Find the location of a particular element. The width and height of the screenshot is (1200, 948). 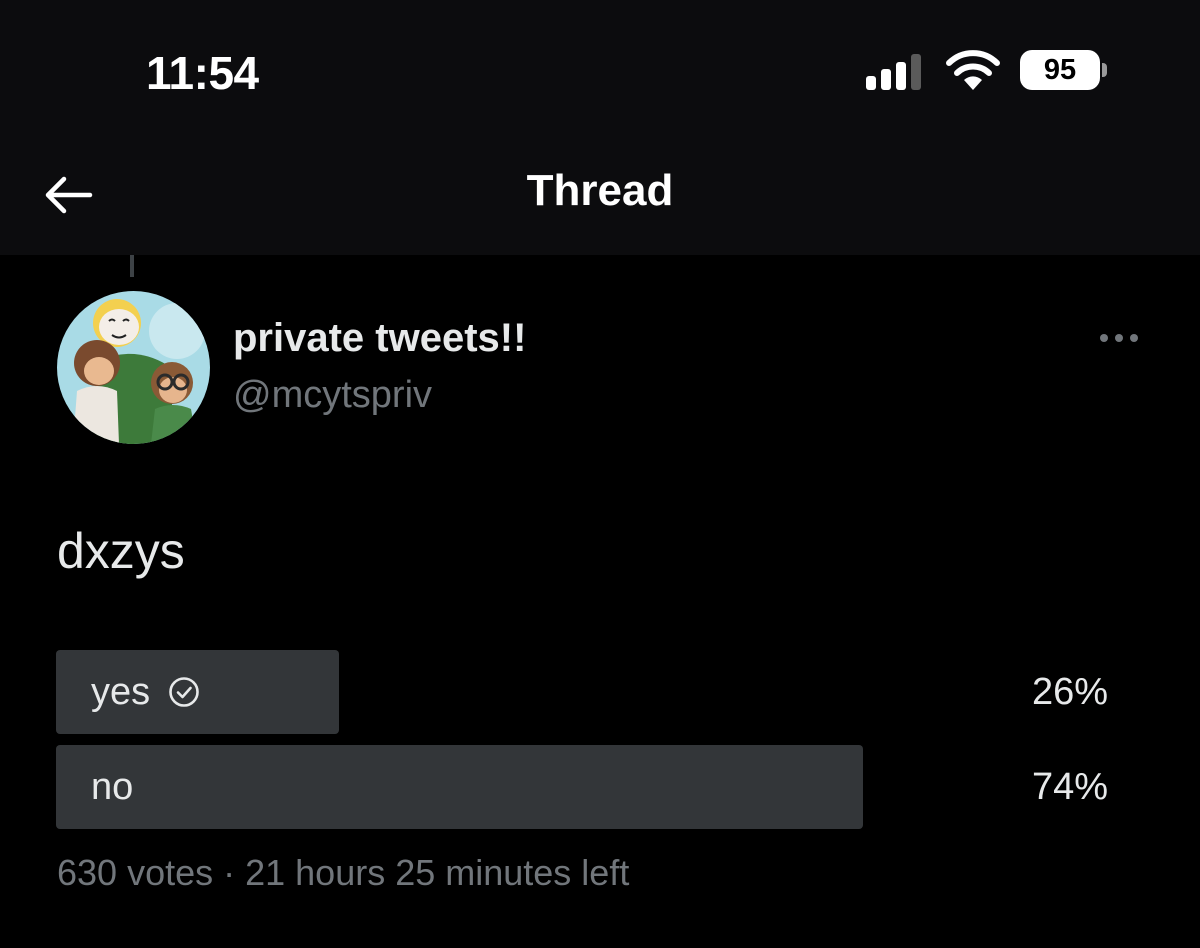

navigation-bar: Thread is located at coordinates (600, 202).